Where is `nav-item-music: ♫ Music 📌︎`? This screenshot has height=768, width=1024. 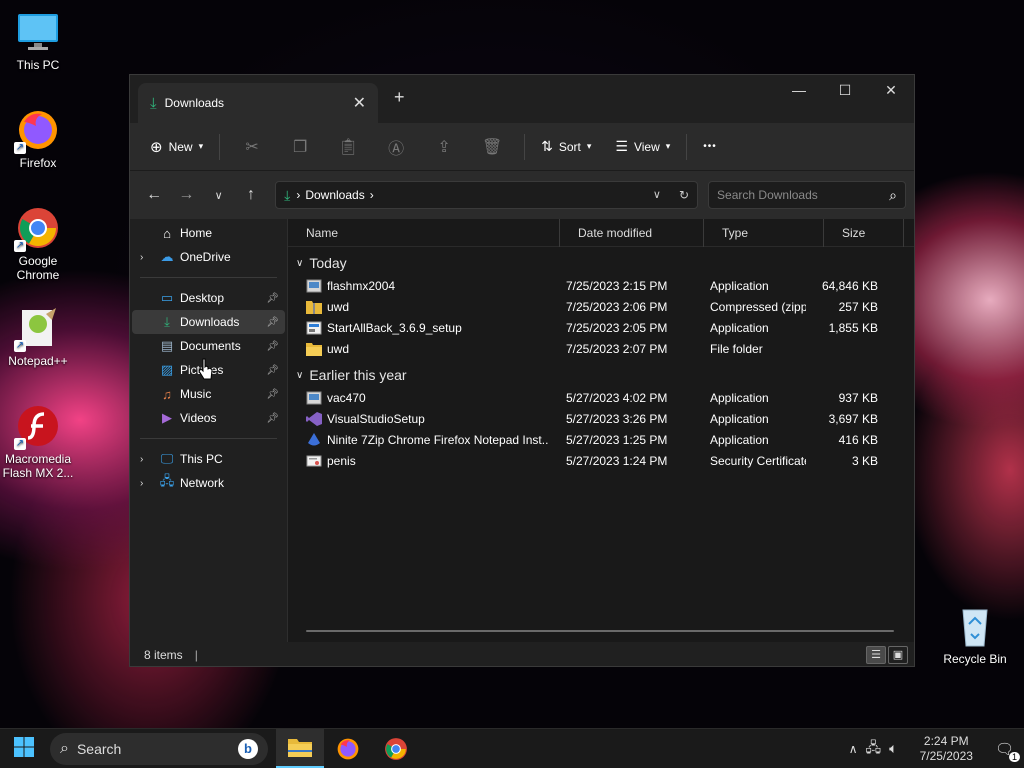 nav-item-music: ♫ Music 📌︎ is located at coordinates (208, 394).